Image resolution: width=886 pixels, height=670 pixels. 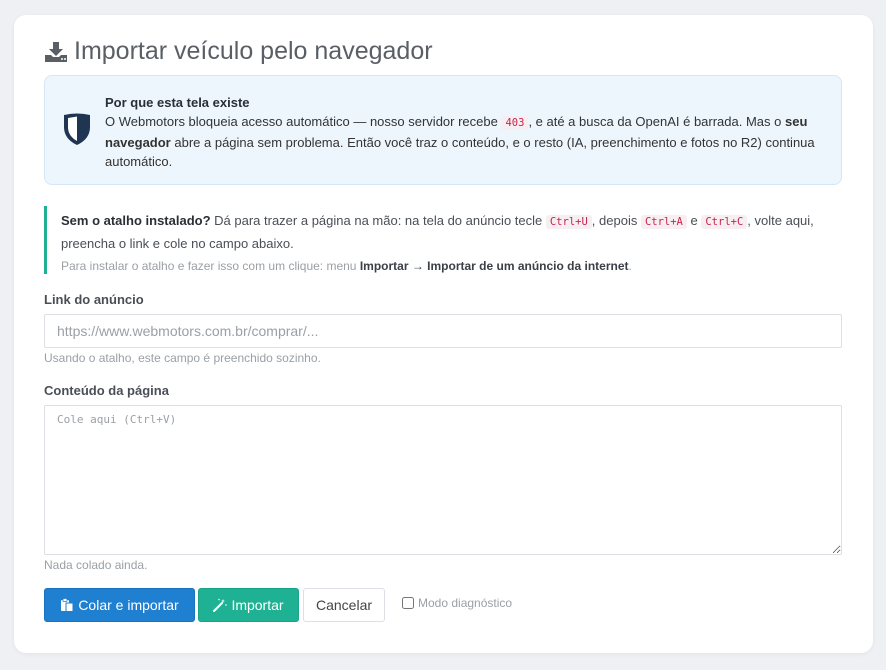 What do you see at coordinates (56, 52) in the screenshot?
I see `download-icon` at bounding box center [56, 52].